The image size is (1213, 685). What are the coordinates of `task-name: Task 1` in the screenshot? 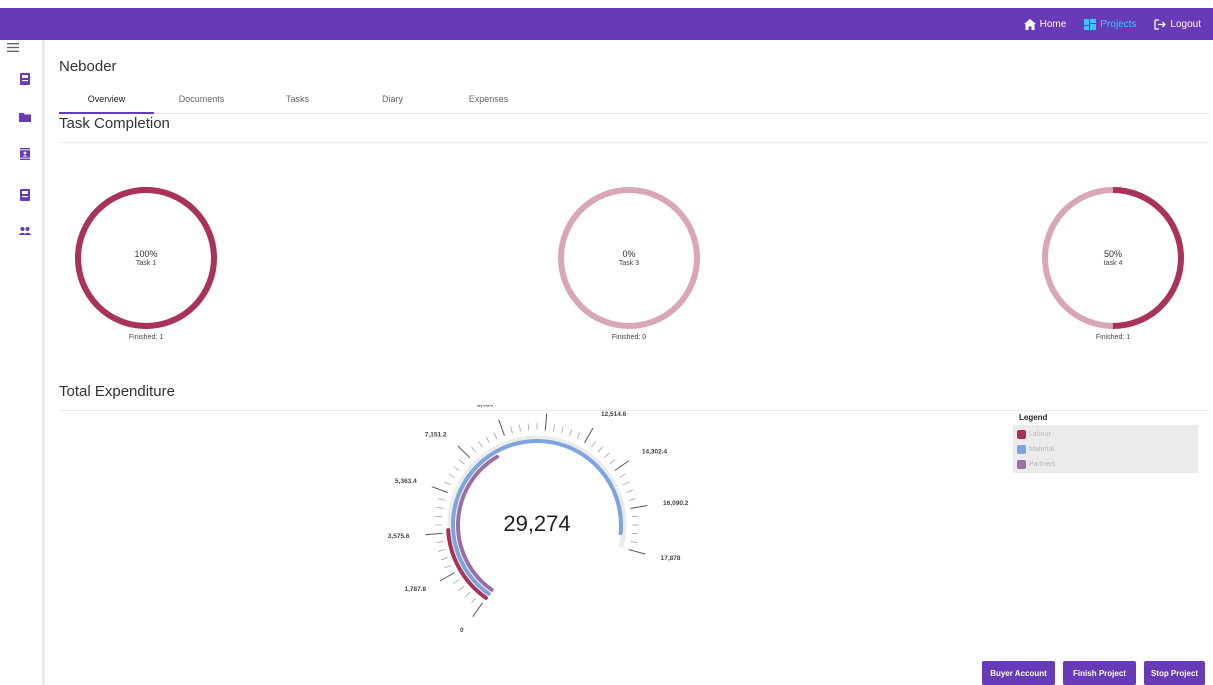 It's located at (146, 263).